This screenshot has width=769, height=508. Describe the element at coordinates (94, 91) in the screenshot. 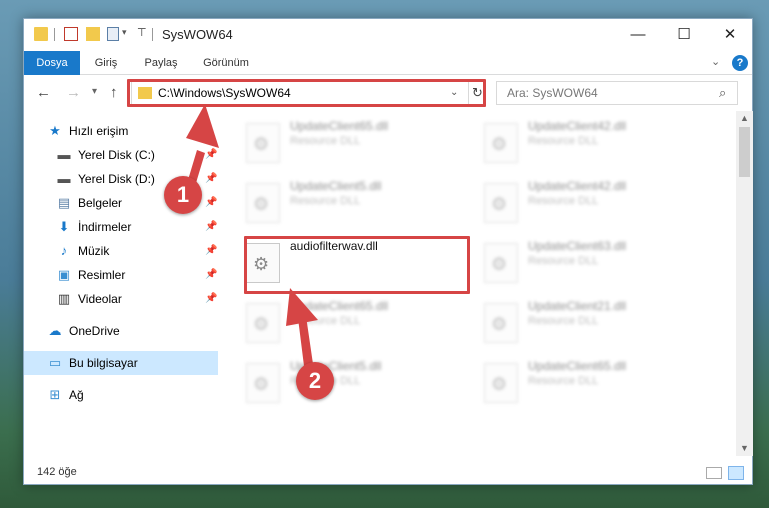

I see `recent-locations-icon: ▾` at that location.